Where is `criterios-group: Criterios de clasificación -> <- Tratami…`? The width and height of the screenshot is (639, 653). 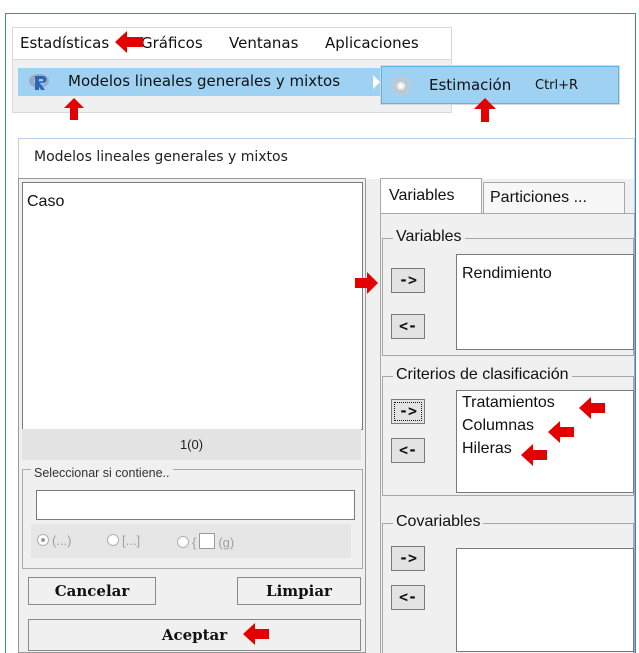 criterios-group: Criterios de clasificación -> <- Tratami… is located at coordinates (508, 431).